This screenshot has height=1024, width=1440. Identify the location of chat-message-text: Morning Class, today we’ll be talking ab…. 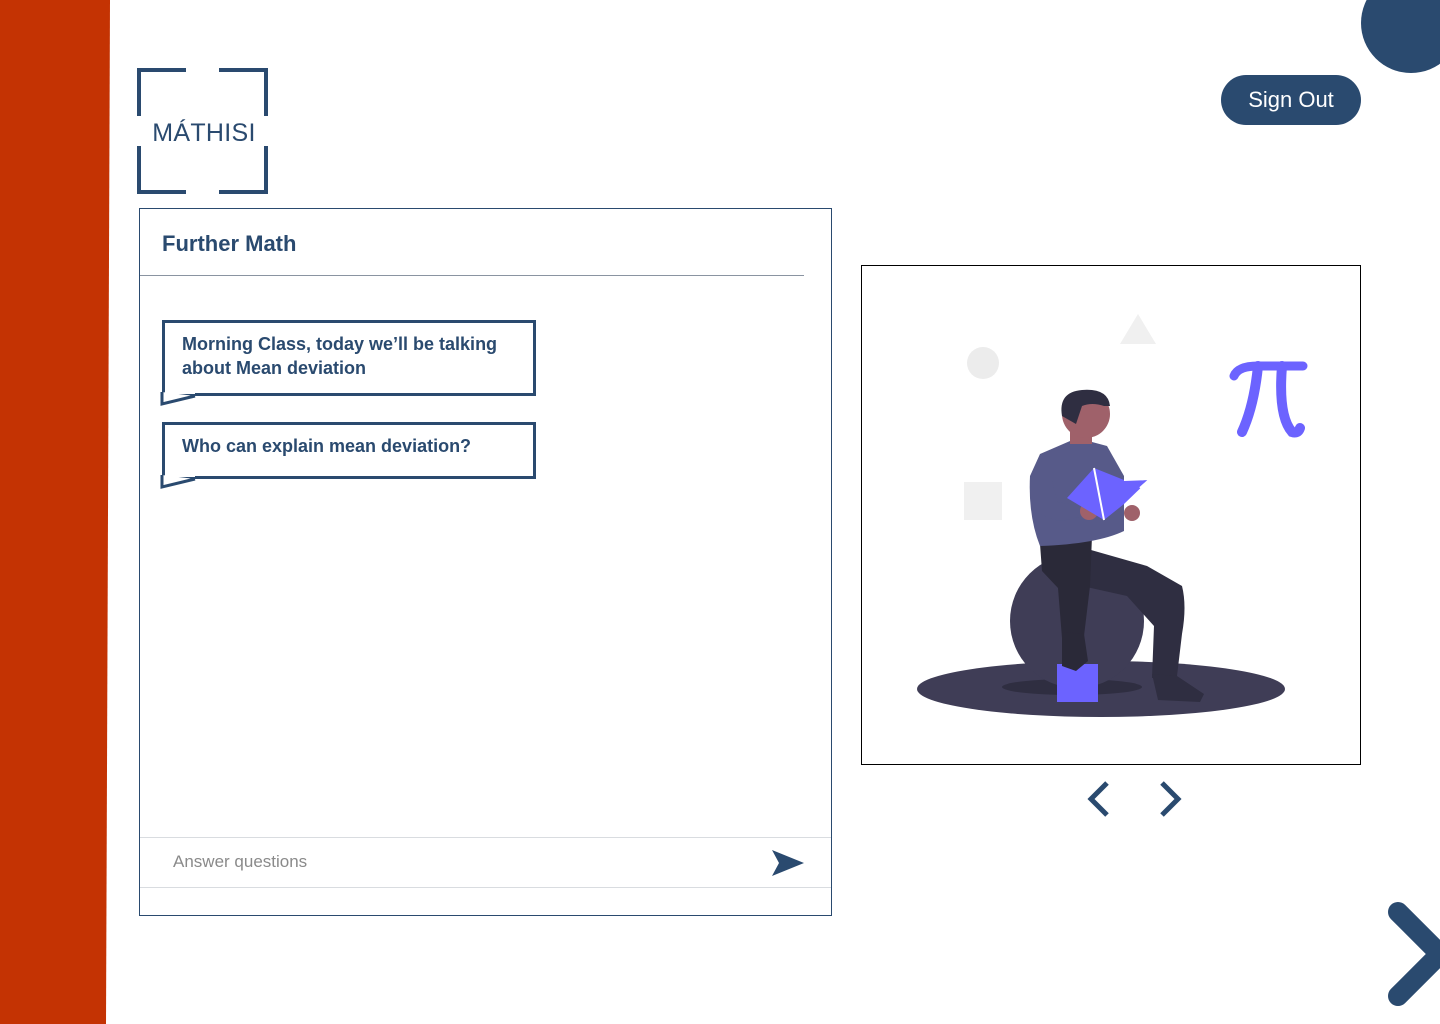
(340, 356).